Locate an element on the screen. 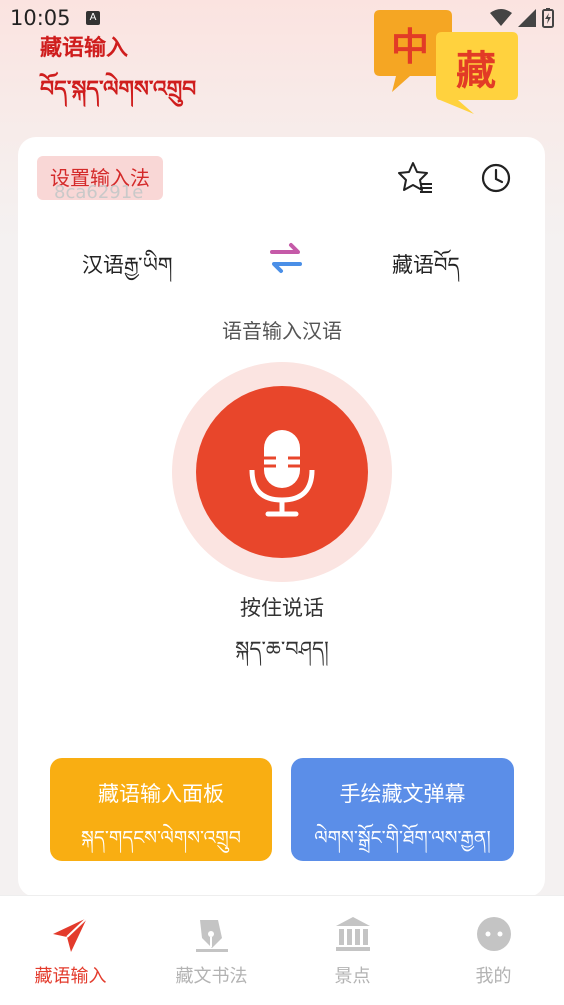 The height and width of the screenshot is (1005, 564). hold-to-speak-chinese: 按住说话 is located at coordinates (282, 608).